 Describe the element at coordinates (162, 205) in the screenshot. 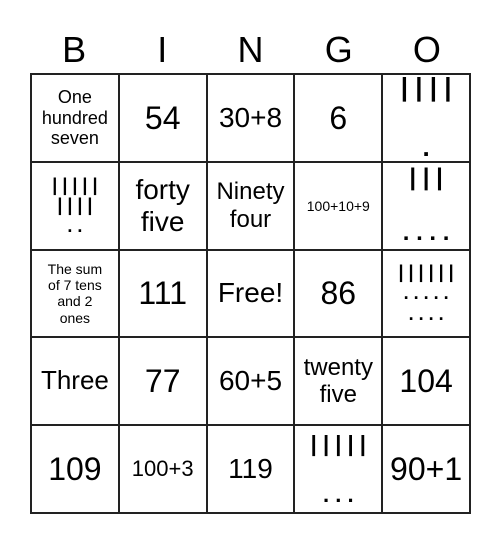

I see `bingo-cell: forty five` at that location.